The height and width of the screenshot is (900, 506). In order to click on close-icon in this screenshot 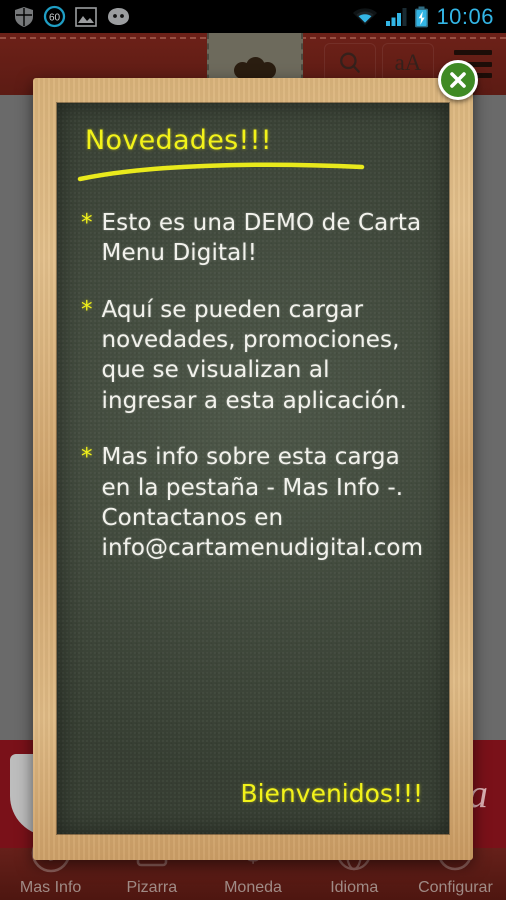, I will do `click(458, 80)`.